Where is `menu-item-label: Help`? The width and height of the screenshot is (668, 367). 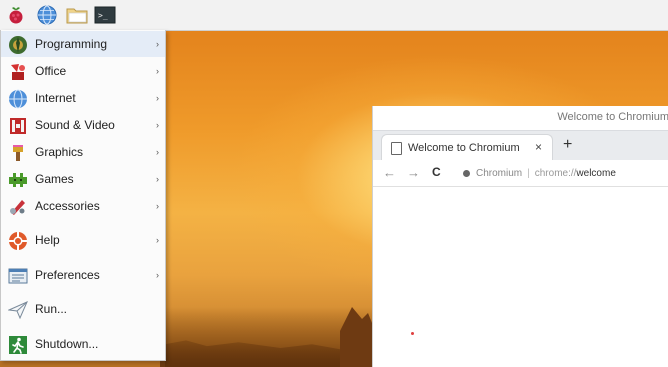 menu-item-label: Help is located at coordinates (47, 240).